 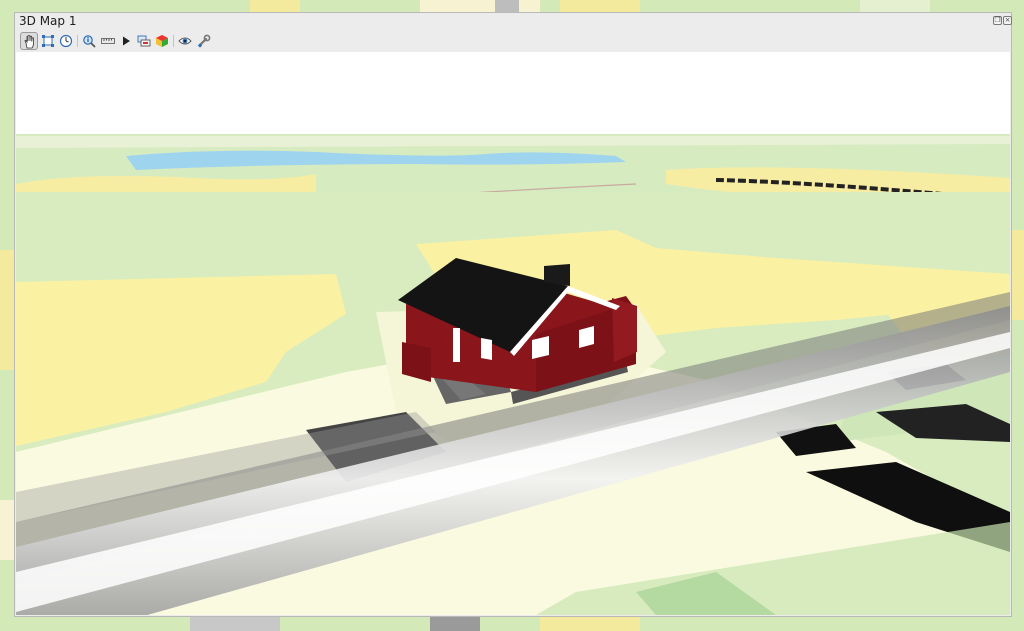 I want to click on zoom-full-icon, so click(x=48, y=41).